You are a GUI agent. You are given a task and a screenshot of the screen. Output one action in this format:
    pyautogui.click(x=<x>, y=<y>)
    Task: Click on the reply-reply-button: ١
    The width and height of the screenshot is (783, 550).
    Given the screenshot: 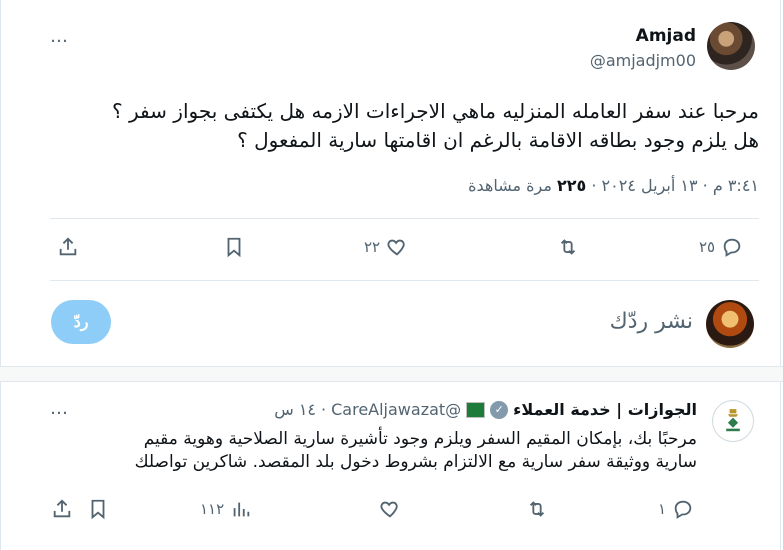 What is the action you would take?
    pyautogui.click(x=676, y=509)
    